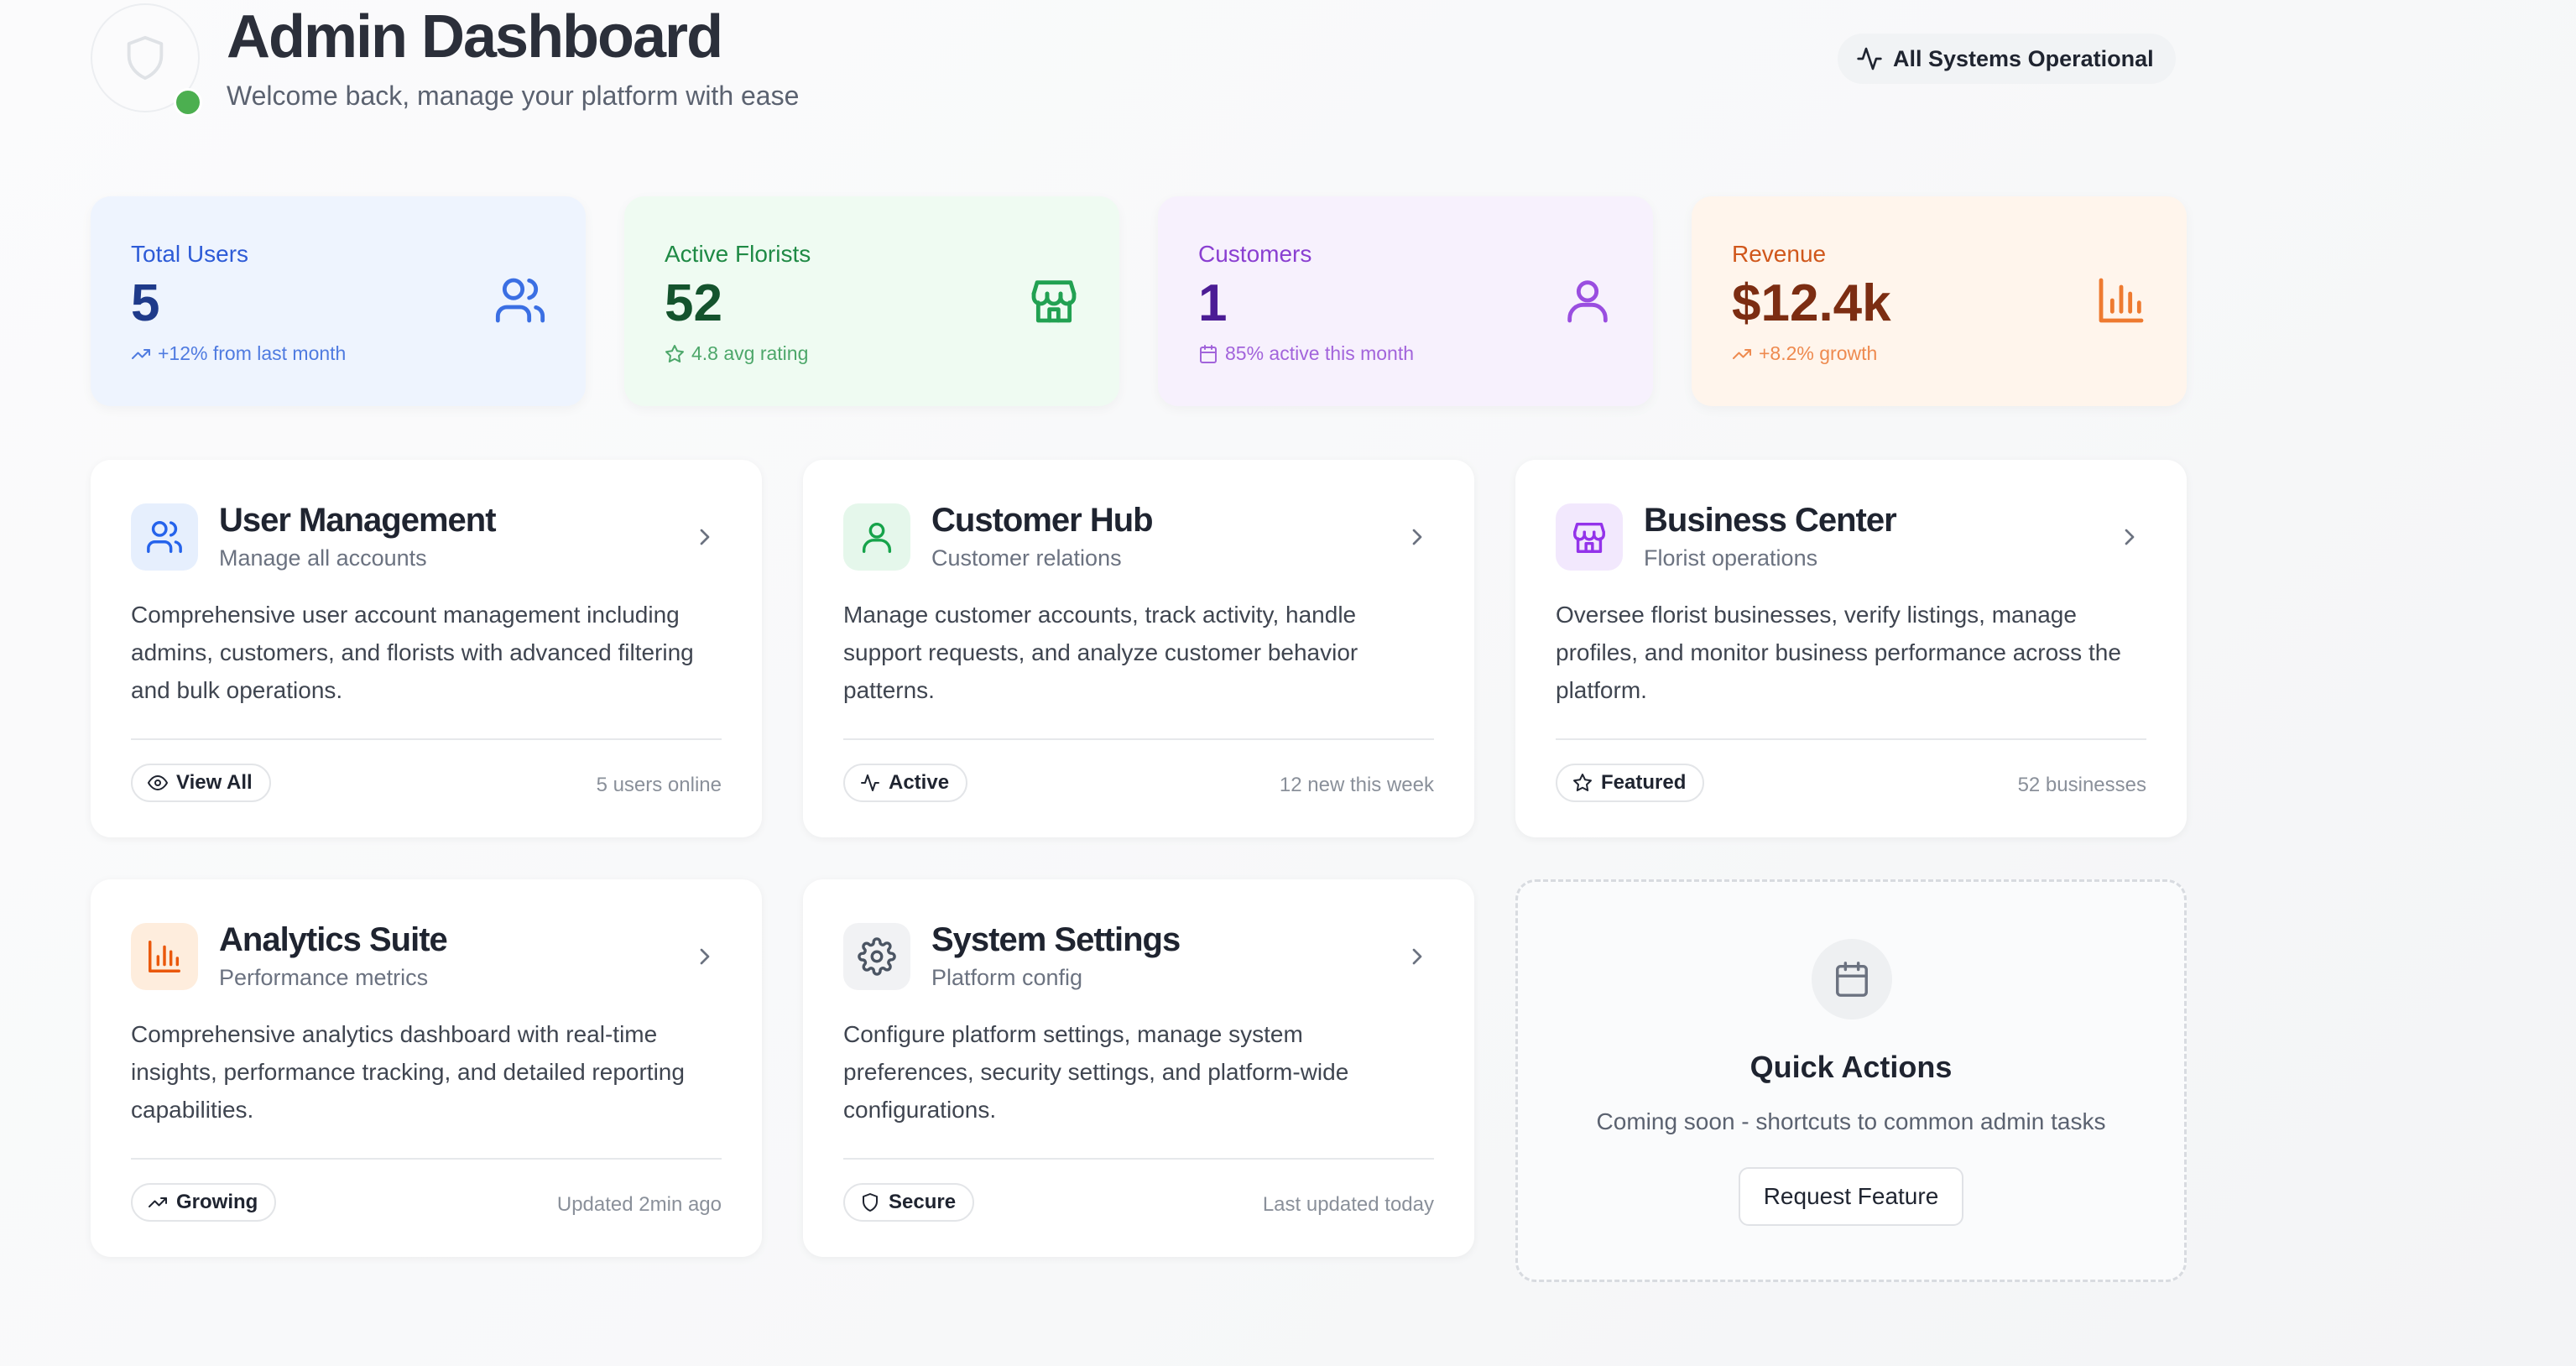 The height and width of the screenshot is (1366, 2576). Describe the element at coordinates (146, 60) in the screenshot. I see `admin-avatar` at that location.